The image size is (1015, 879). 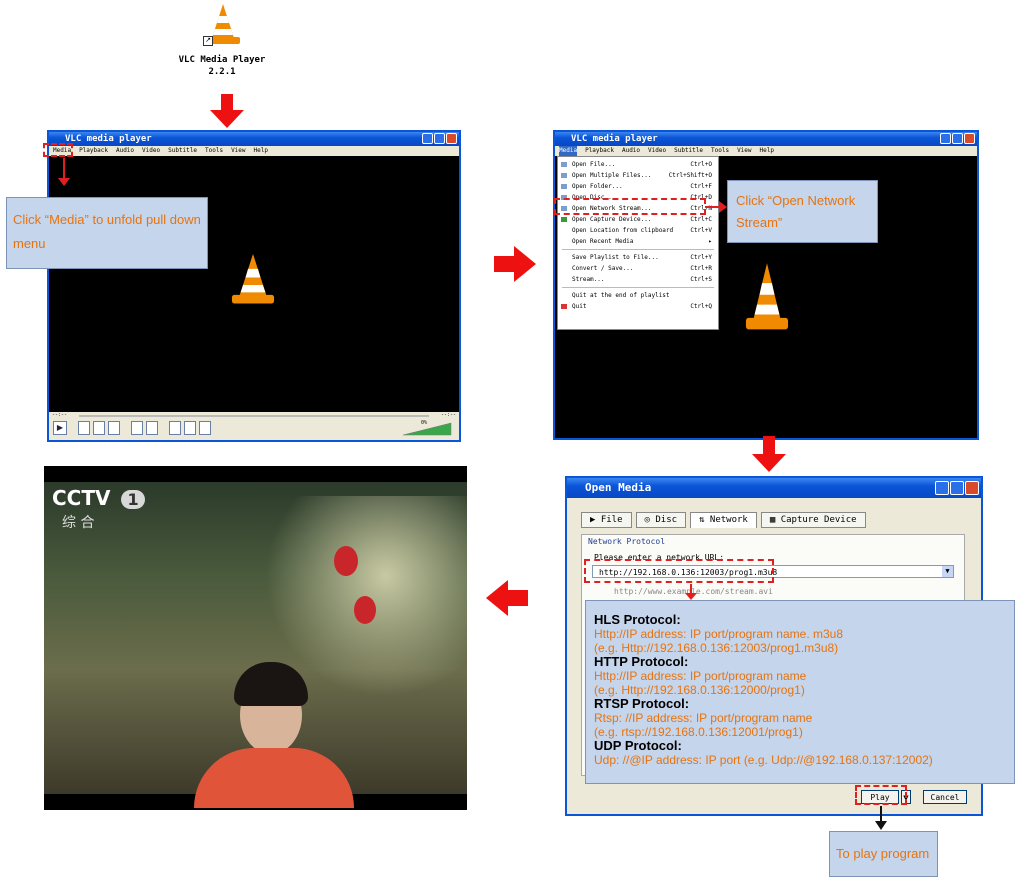 What do you see at coordinates (254, 416) in the screenshot?
I see `seek-bar` at bounding box center [254, 416].